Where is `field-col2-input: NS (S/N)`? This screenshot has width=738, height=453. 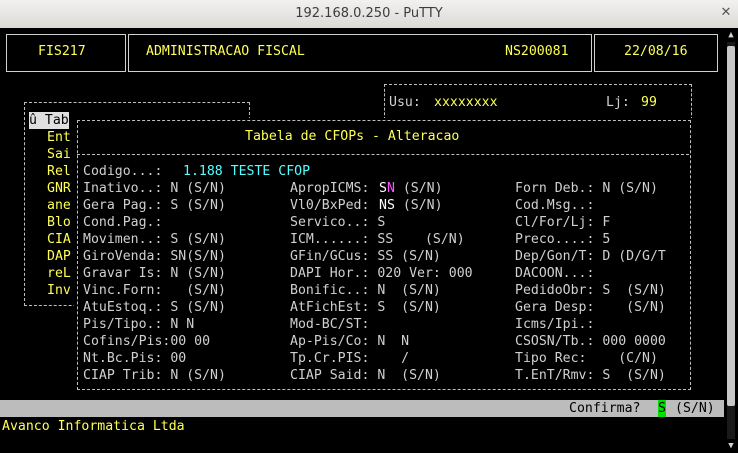
field-col2-input: NS (S/N) is located at coordinates (411, 205).